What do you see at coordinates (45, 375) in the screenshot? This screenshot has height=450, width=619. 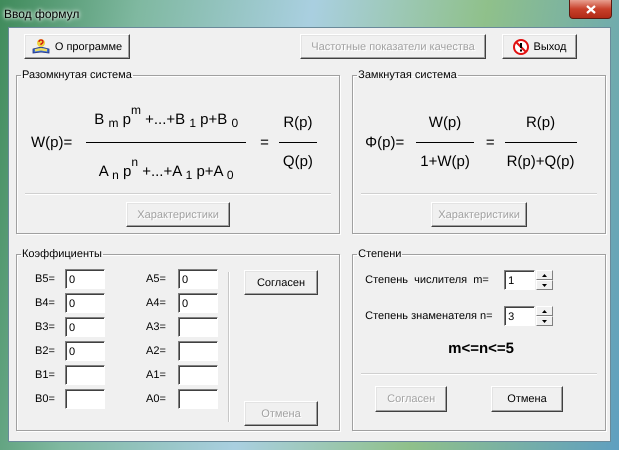 I see `coefficient-label: B1=` at bounding box center [45, 375].